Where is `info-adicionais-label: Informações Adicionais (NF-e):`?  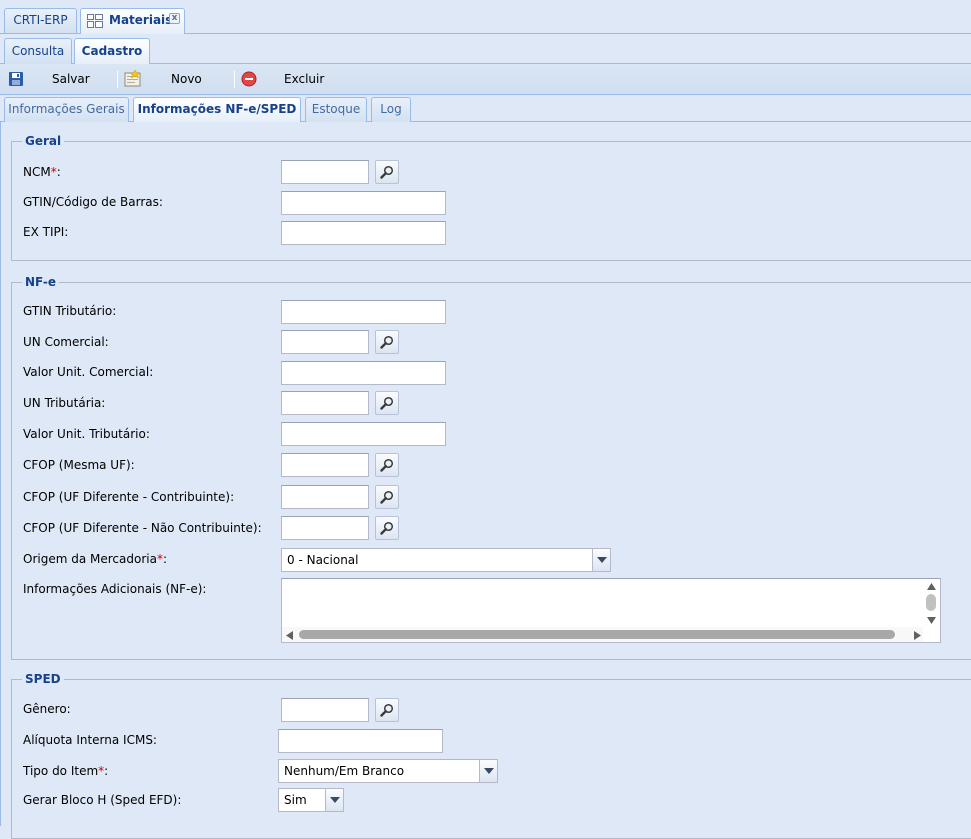 info-adicionais-label: Informações Adicionais (NF-e): is located at coordinates (115, 589).